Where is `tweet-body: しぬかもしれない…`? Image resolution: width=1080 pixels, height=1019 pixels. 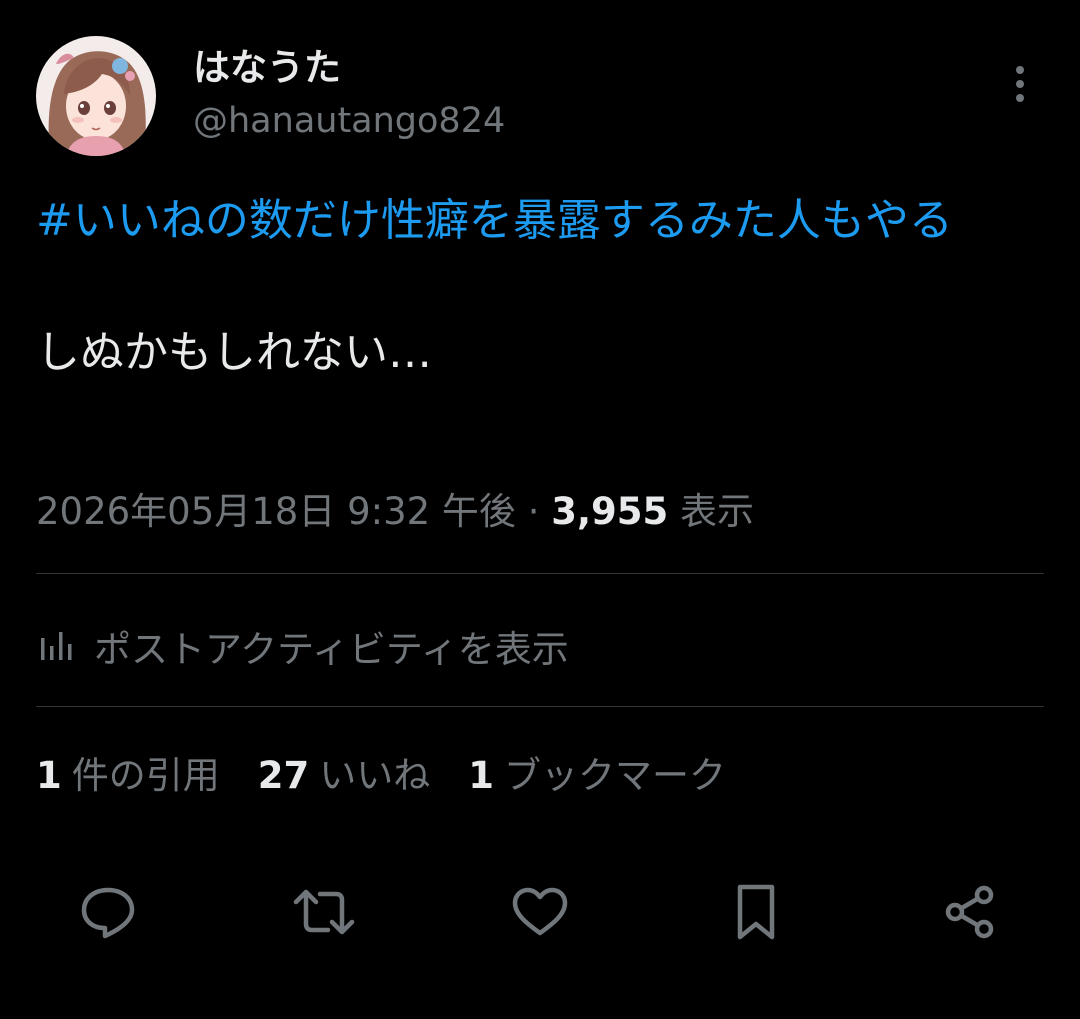
tweet-body: しぬかもしれない… is located at coordinates (234, 352).